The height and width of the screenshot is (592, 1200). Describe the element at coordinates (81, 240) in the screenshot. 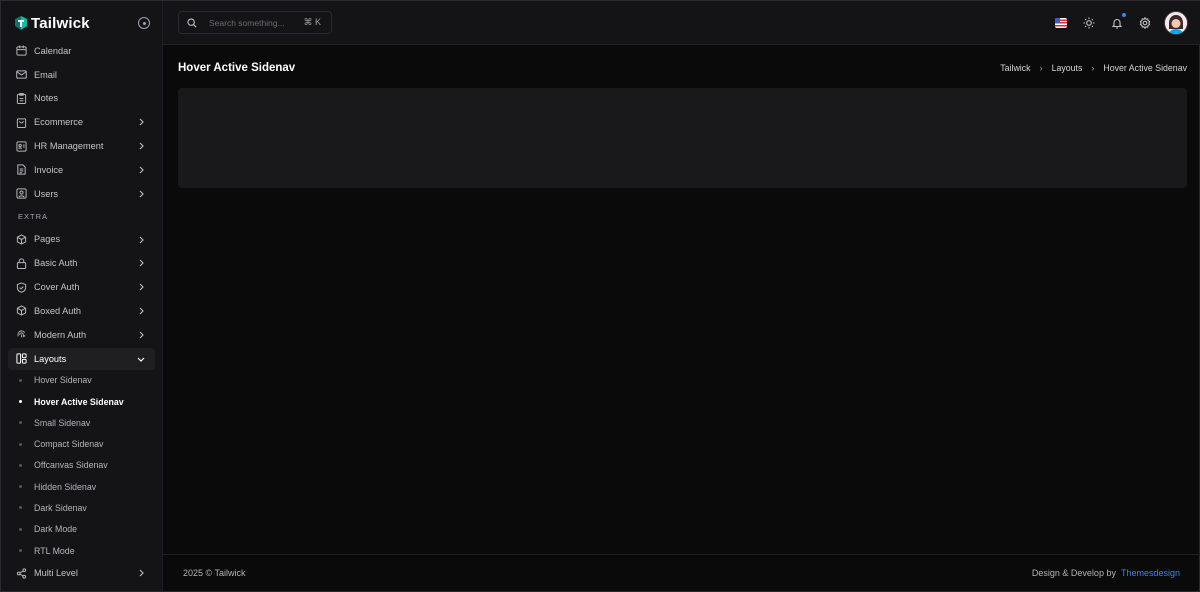

I see `sidebar-item-pages: Pages` at that location.